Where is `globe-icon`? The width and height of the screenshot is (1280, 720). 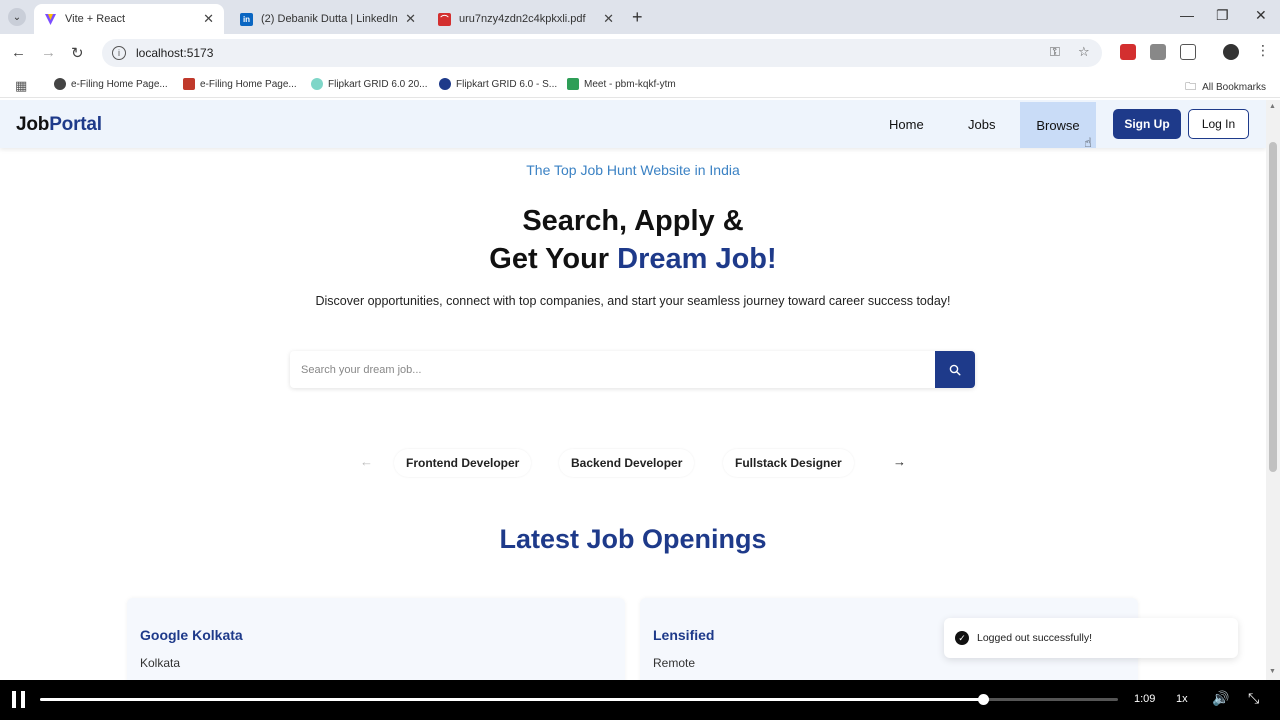 globe-icon is located at coordinates (60, 84).